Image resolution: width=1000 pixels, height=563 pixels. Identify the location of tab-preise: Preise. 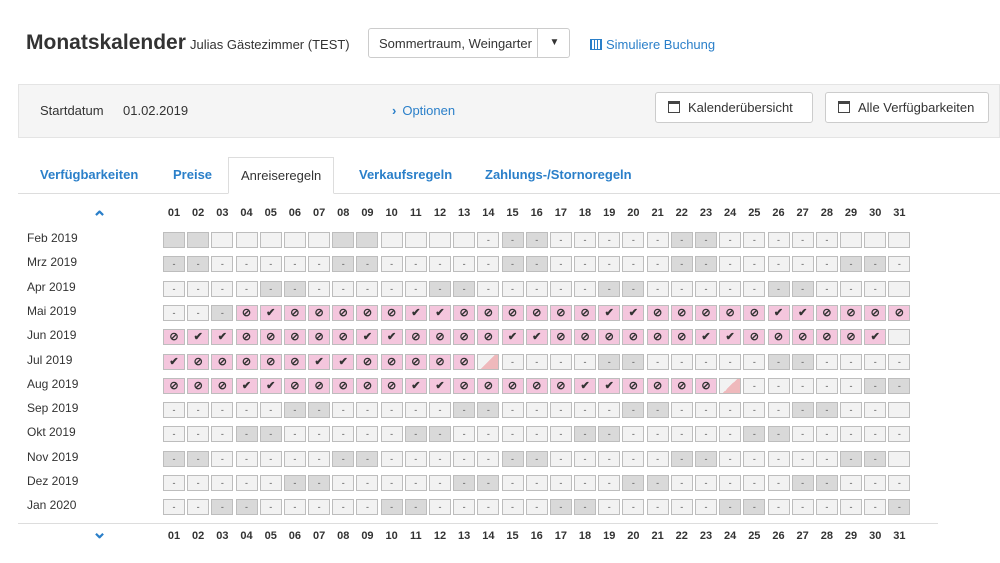
(192, 174).